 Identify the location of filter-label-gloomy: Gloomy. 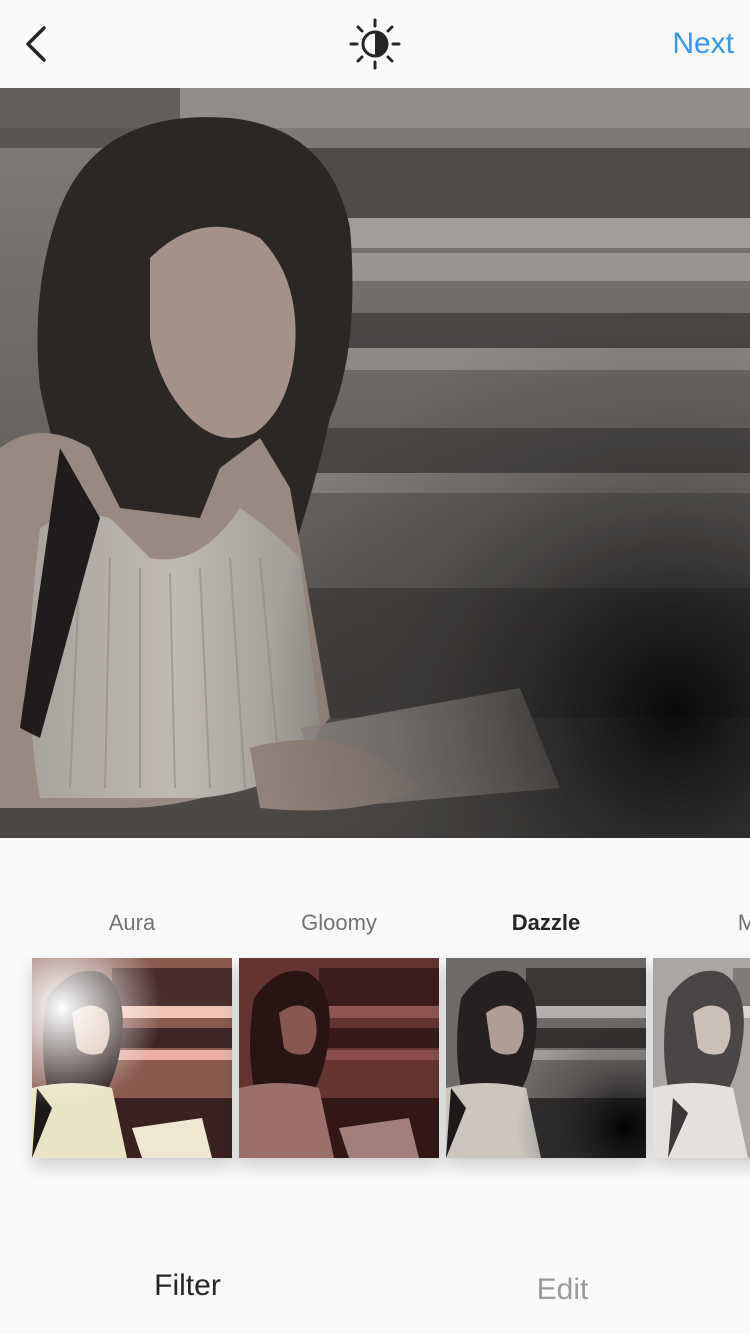
(339, 922).